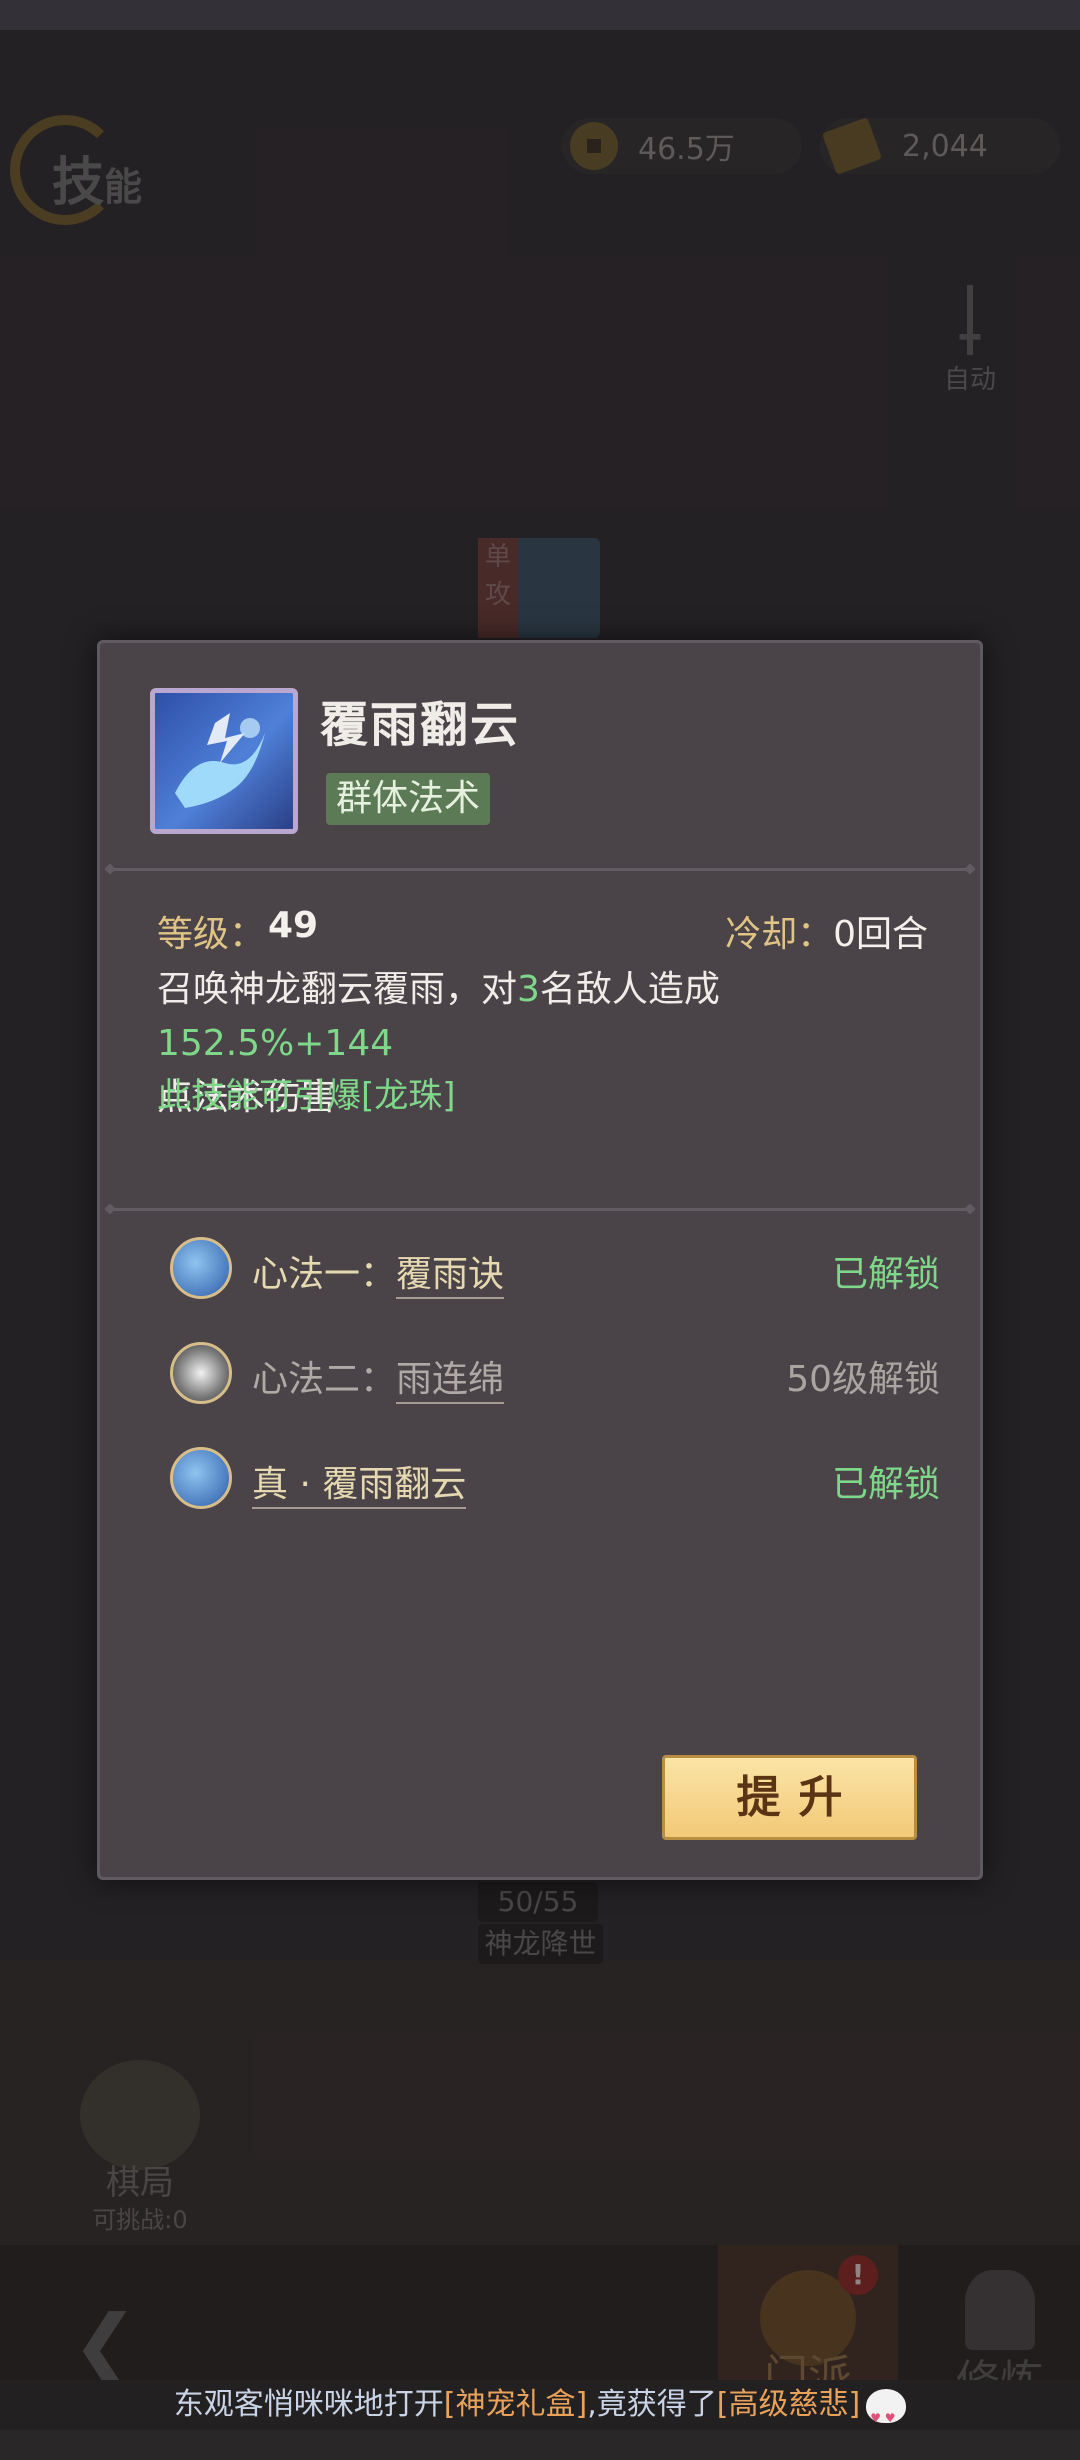 Image resolution: width=1080 pixels, height=2460 pixels. Describe the element at coordinates (224, 761) in the screenshot. I see `dragon-skill-icon` at that location.